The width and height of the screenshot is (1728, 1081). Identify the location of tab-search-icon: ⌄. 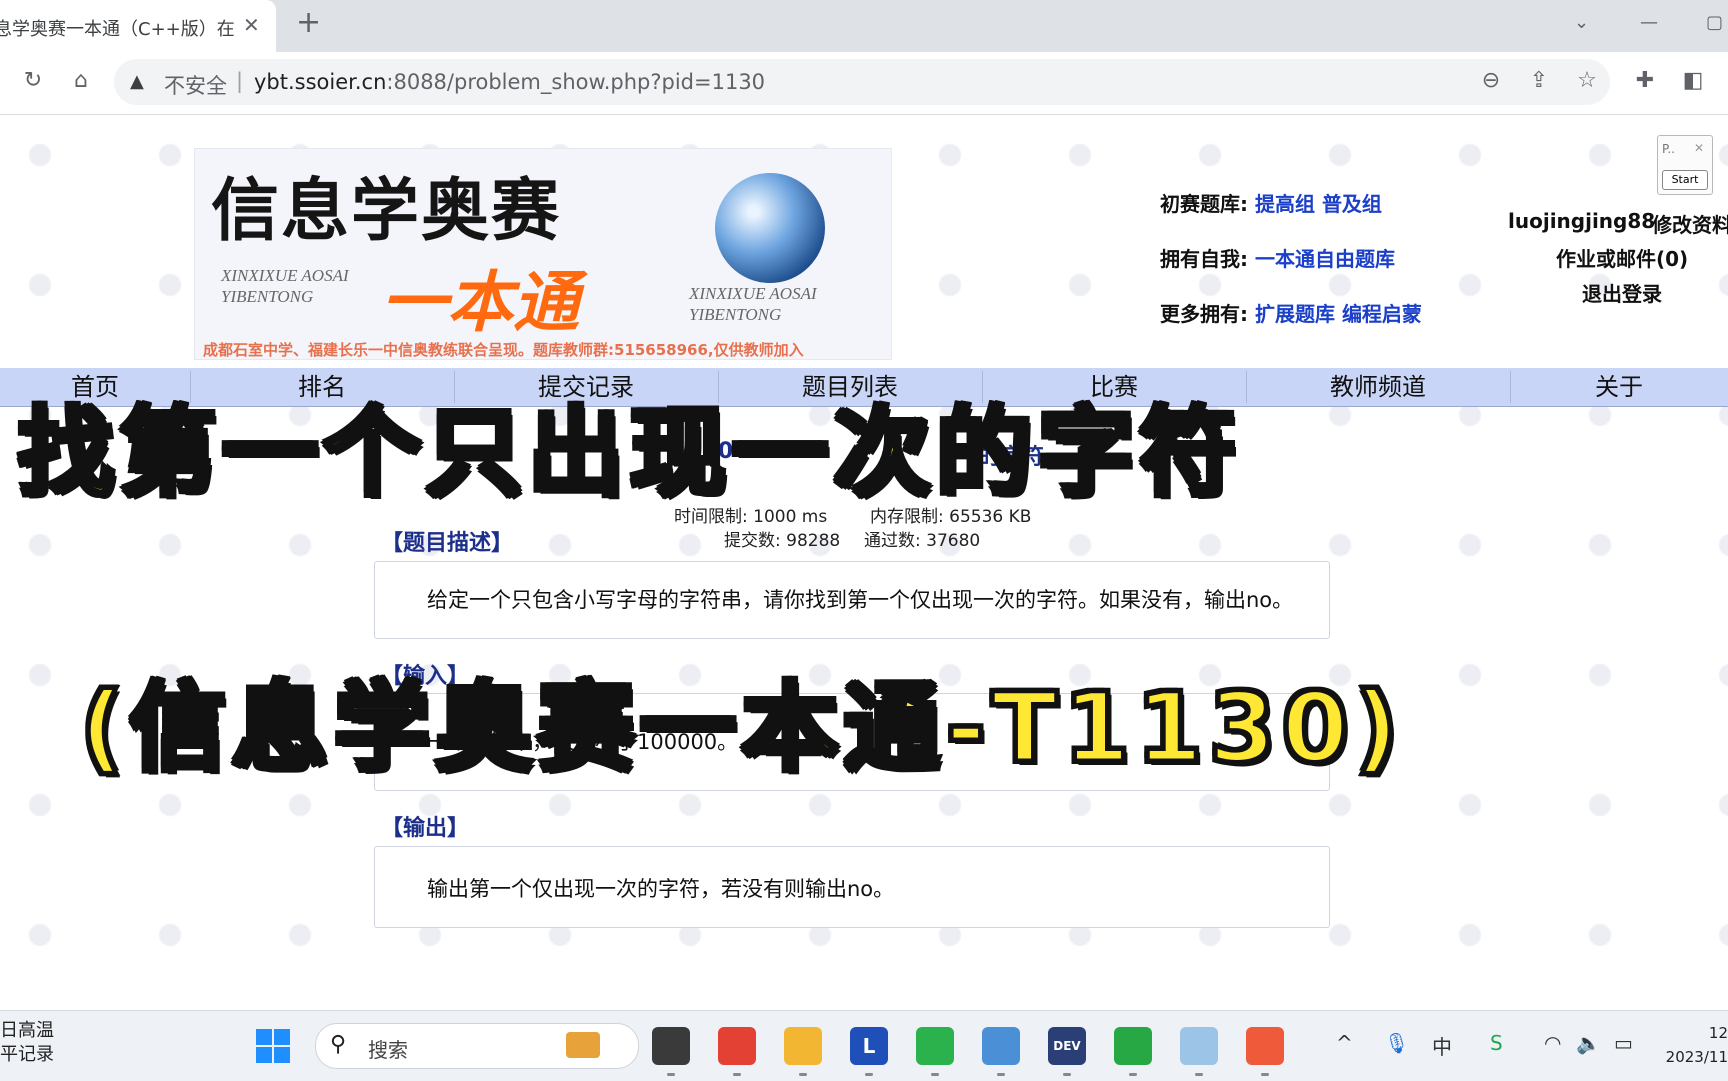
(1581, 22).